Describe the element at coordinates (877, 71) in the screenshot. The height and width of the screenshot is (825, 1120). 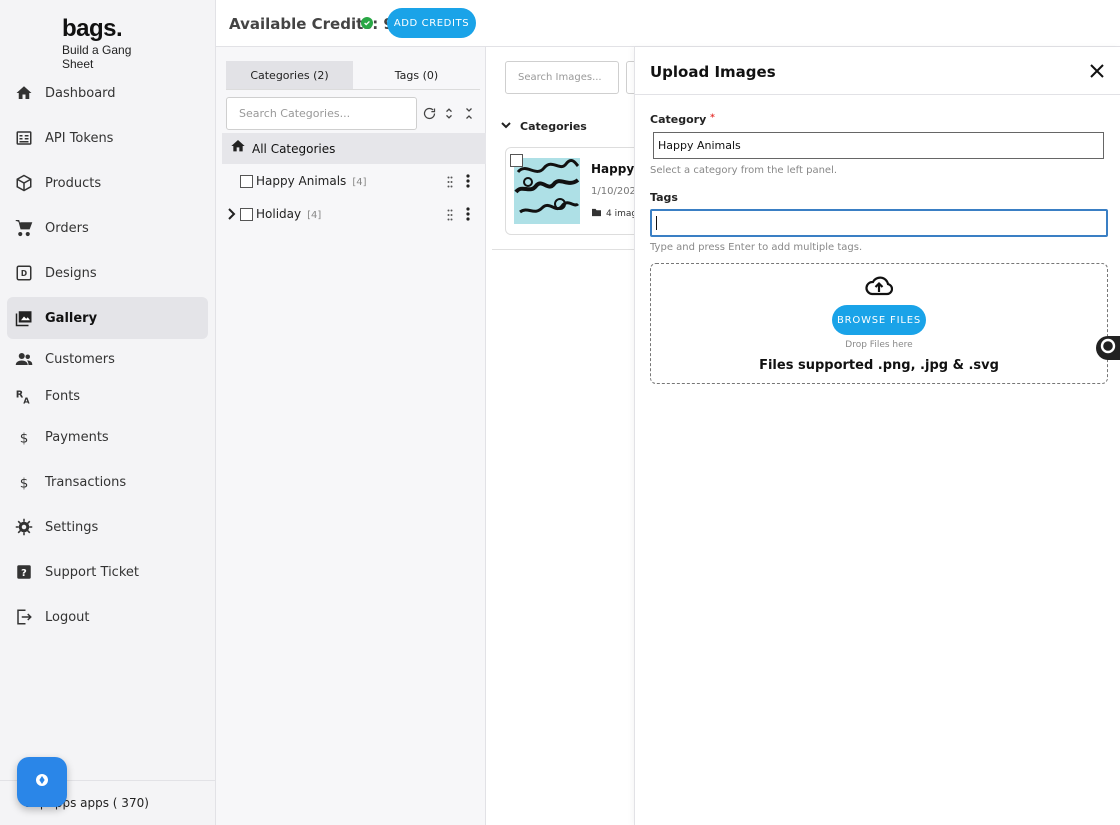
I see `upload-header: Upload Images` at that location.